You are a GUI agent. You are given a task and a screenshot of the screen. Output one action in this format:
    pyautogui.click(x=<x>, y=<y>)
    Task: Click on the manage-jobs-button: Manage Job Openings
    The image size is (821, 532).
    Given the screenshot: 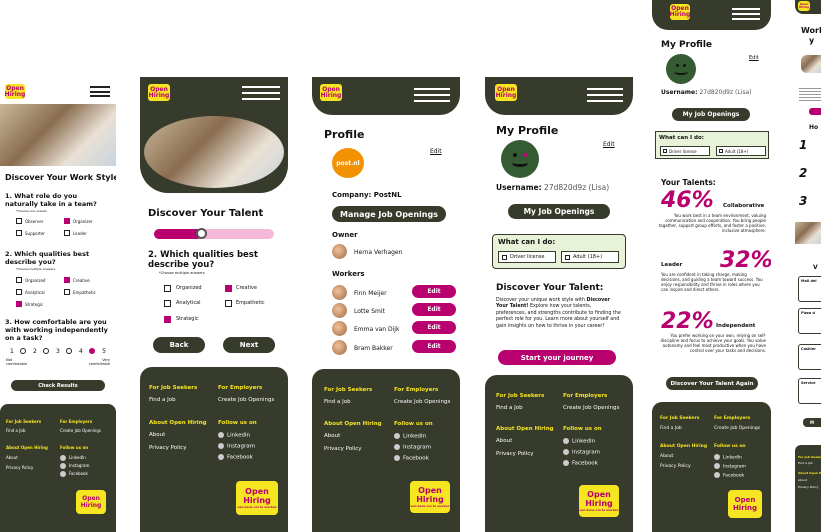 What is the action you would take?
    pyautogui.click(x=389, y=214)
    